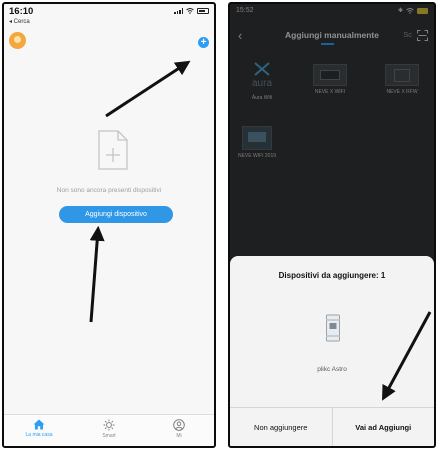 This screenshot has height=450, width=439. What do you see at coordinates (109, 17) in the screenshot?
I see `status-bar: 16:10 ◂ Cerca` at bounding box center [109, 17].